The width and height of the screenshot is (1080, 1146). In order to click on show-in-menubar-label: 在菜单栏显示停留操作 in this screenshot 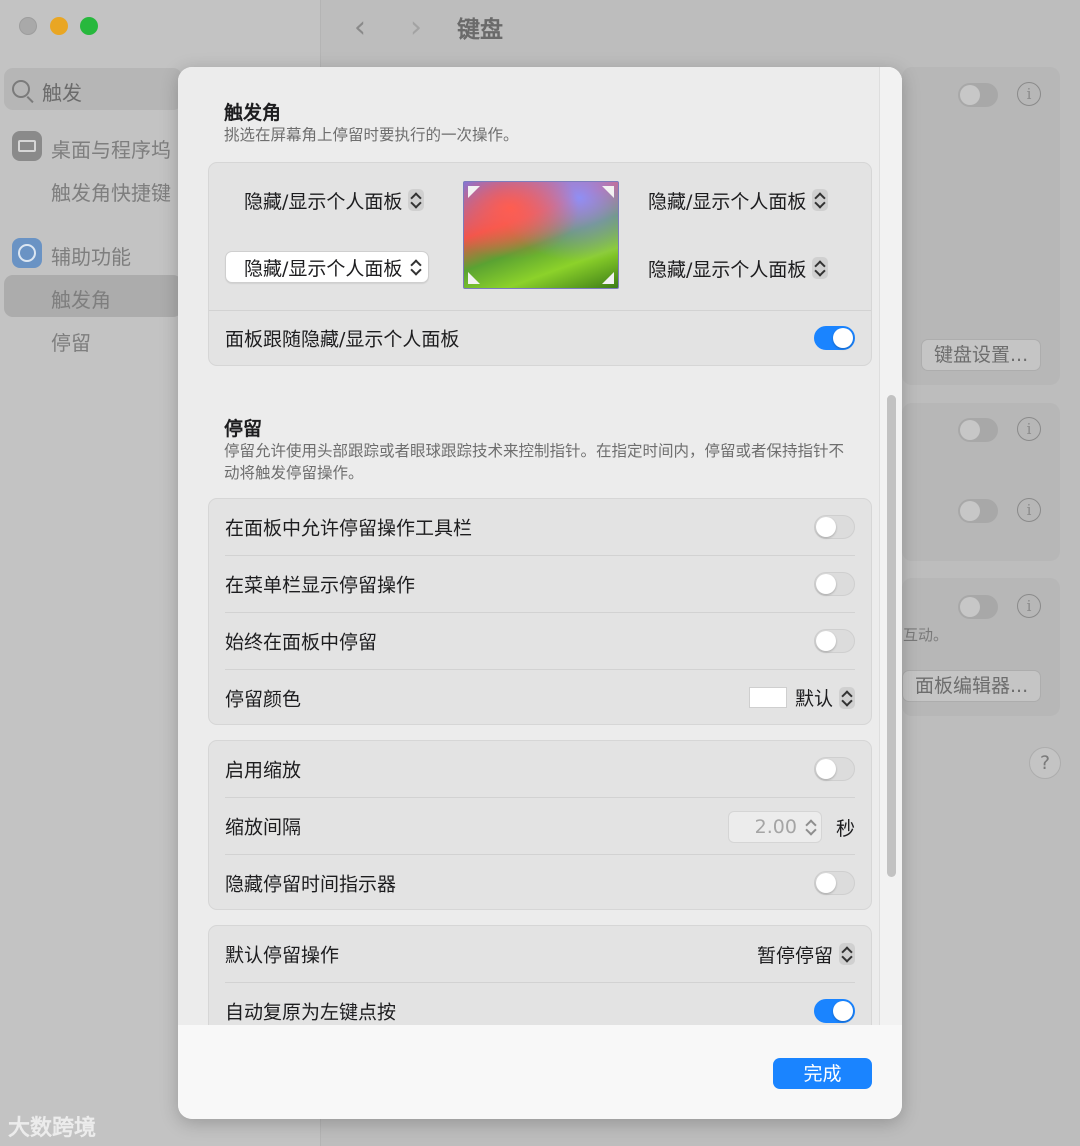, I will do `click(320, 585)`.